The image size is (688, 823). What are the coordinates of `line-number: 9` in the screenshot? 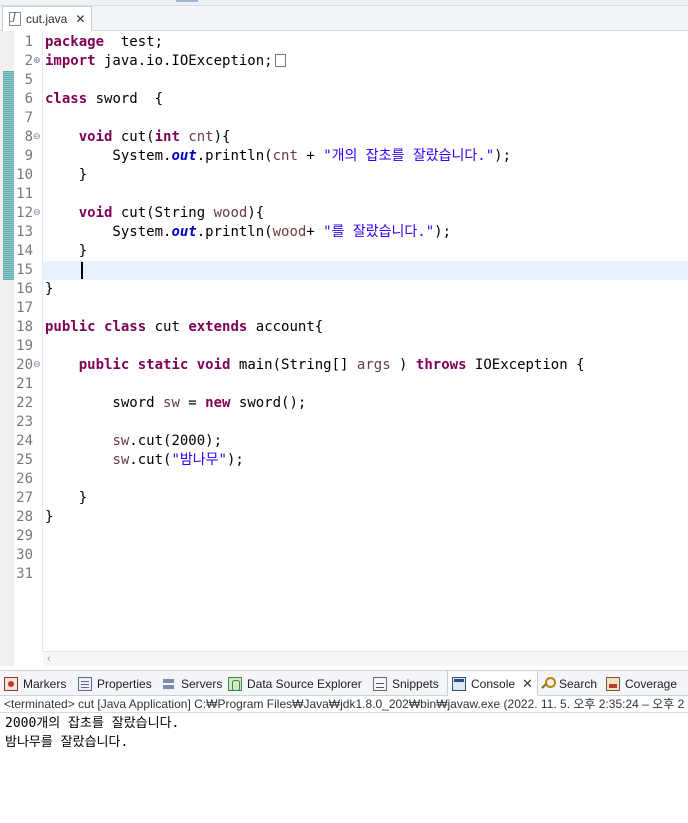 It's located at (28, 156).